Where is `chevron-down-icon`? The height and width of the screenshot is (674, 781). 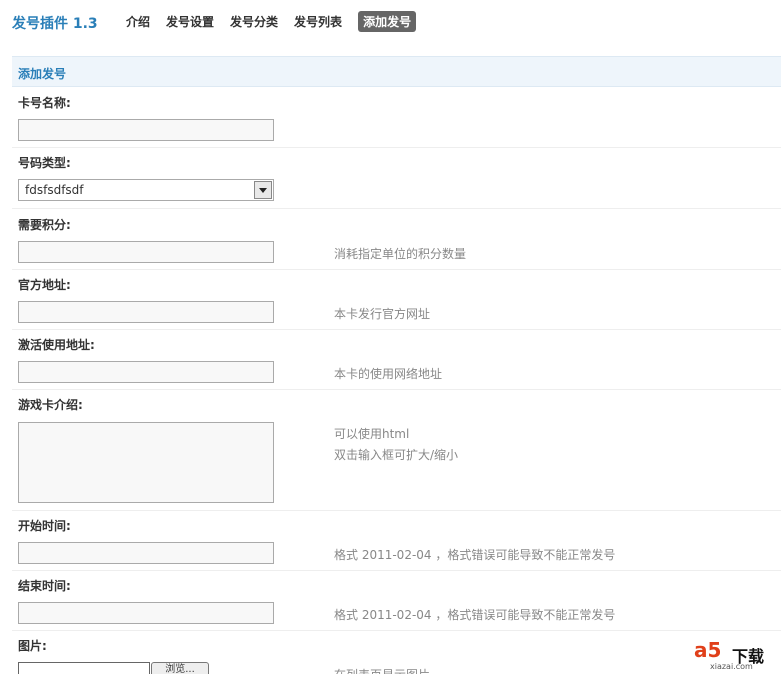
chevron-down-icon is located at coordinates (263, 190).